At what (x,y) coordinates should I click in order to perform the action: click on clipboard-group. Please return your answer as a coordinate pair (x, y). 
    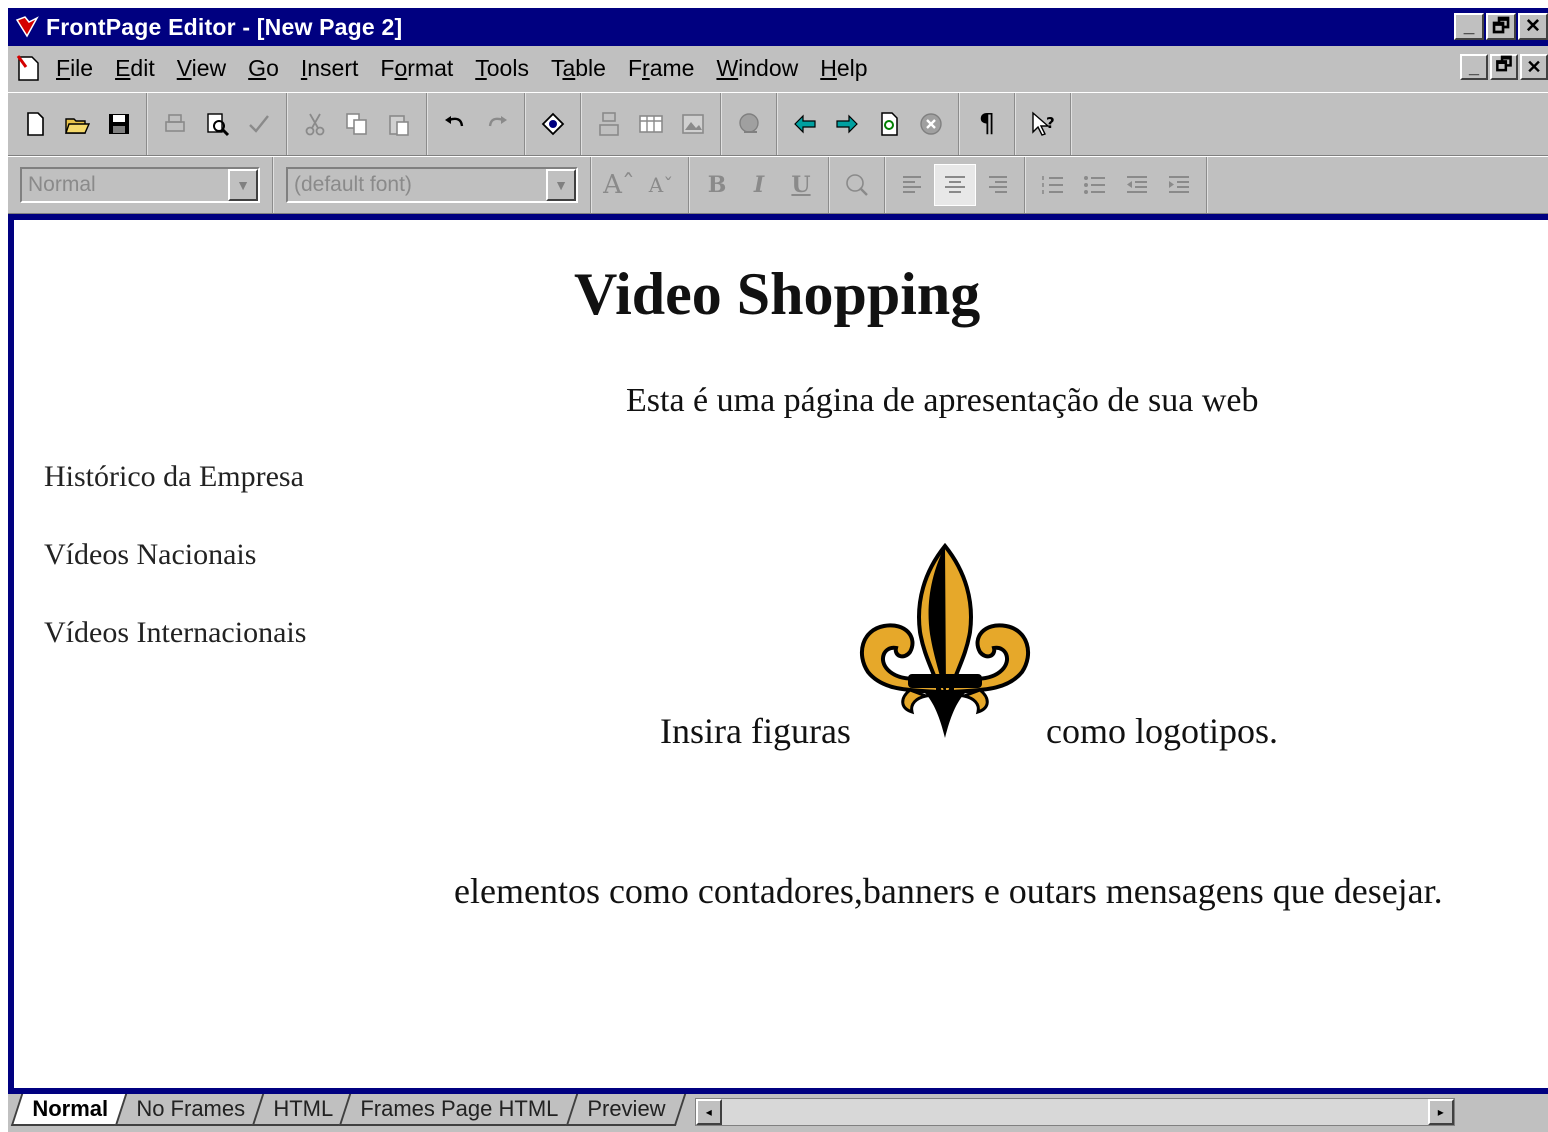
    Looking at the image, I should click on (358, 124).